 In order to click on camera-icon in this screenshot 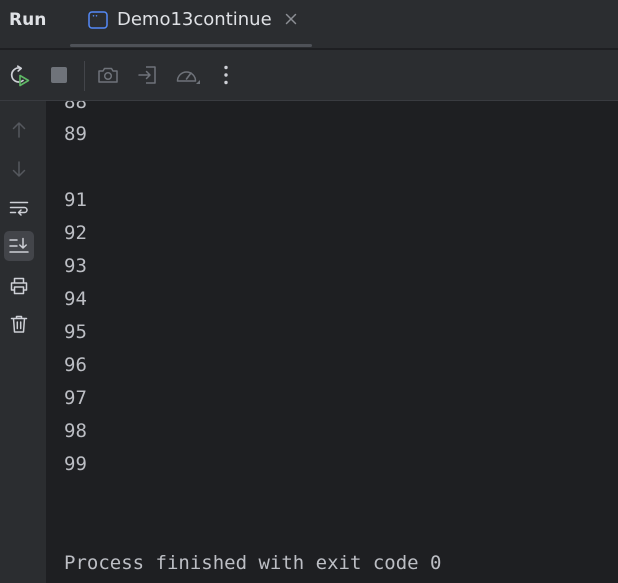, I will do `click(108, 75)`.